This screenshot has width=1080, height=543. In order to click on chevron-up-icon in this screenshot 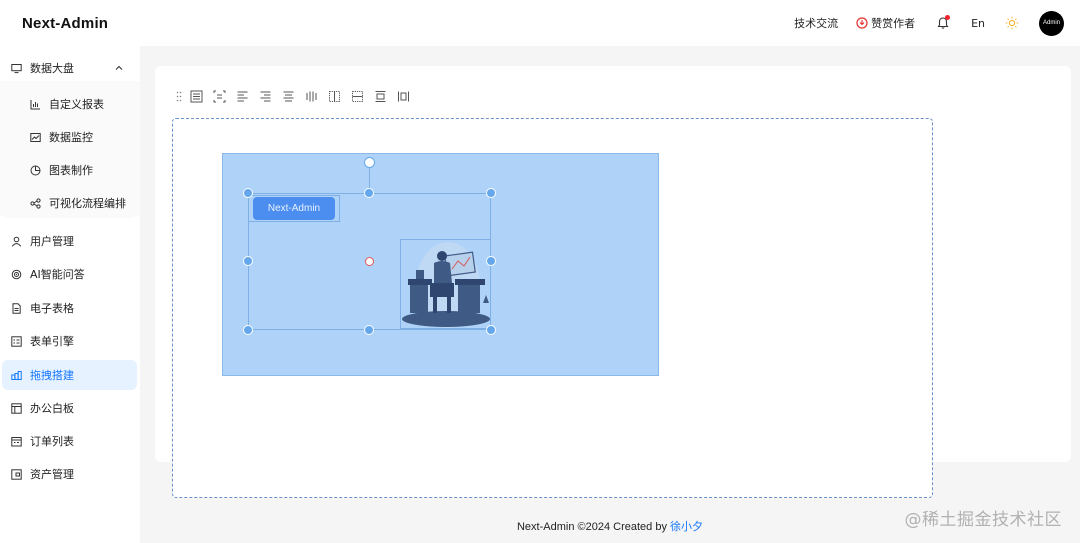, I will do `click(119, 68)`.